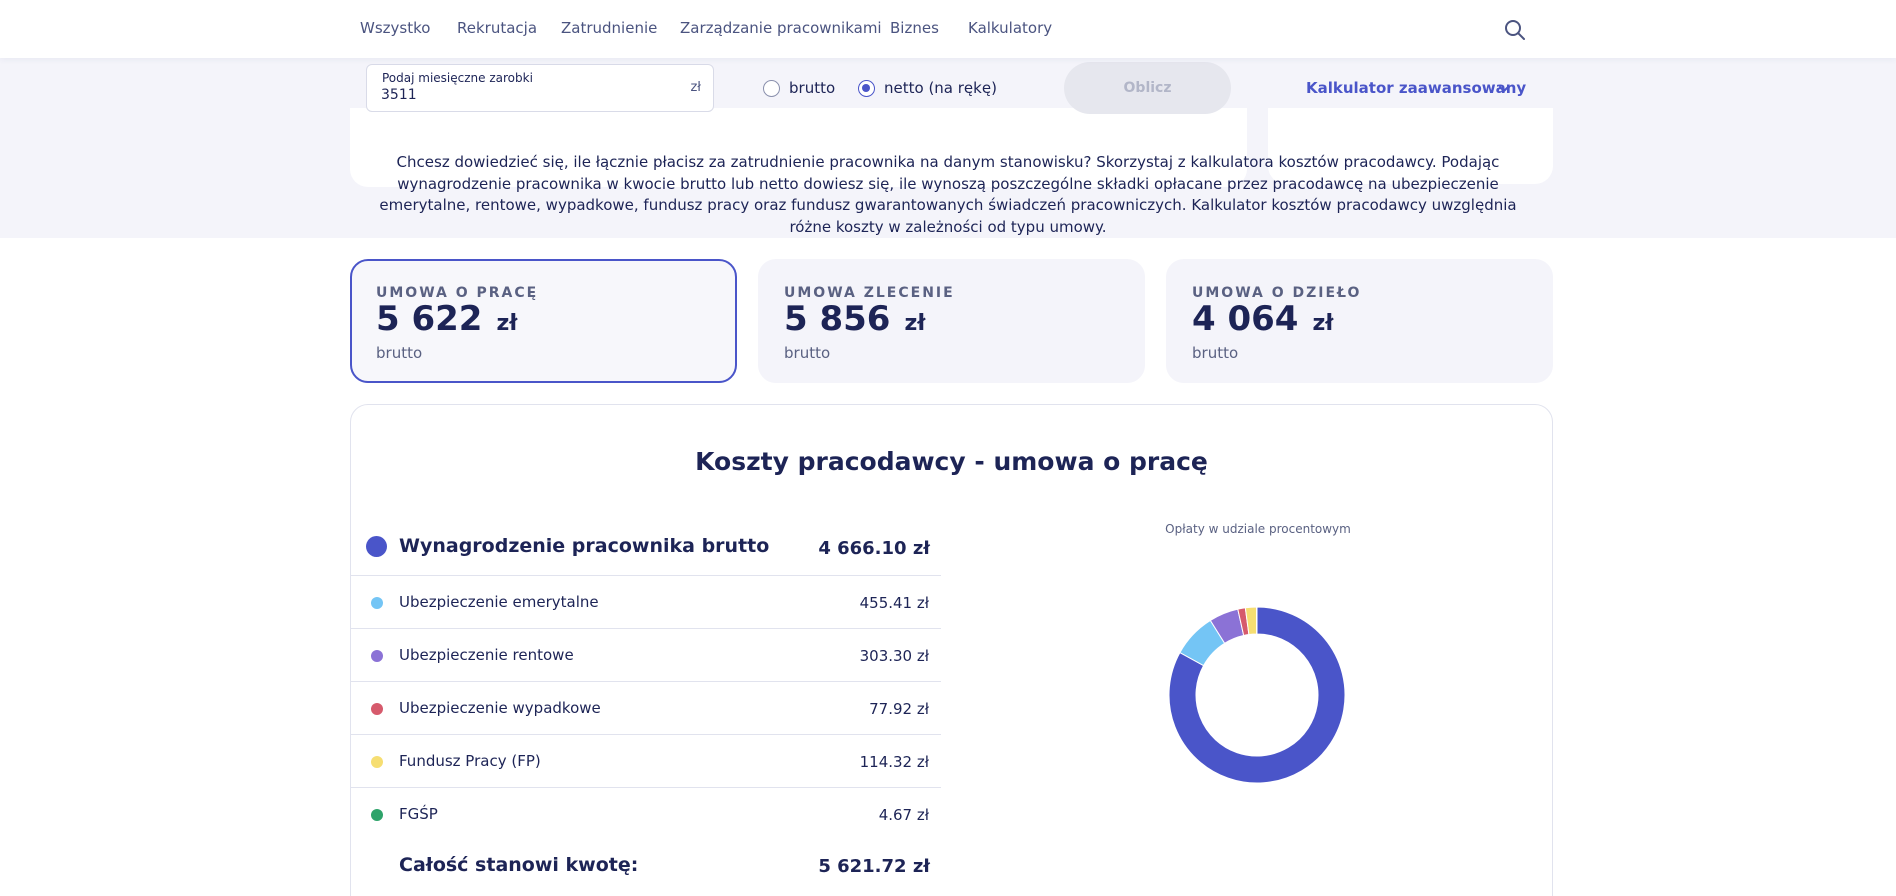 The height and width of the screenshot is (896, 1896). Describe the element at coordinates (418, 814) in the screenshot. I see `cost-label: FGŚP` at that location.